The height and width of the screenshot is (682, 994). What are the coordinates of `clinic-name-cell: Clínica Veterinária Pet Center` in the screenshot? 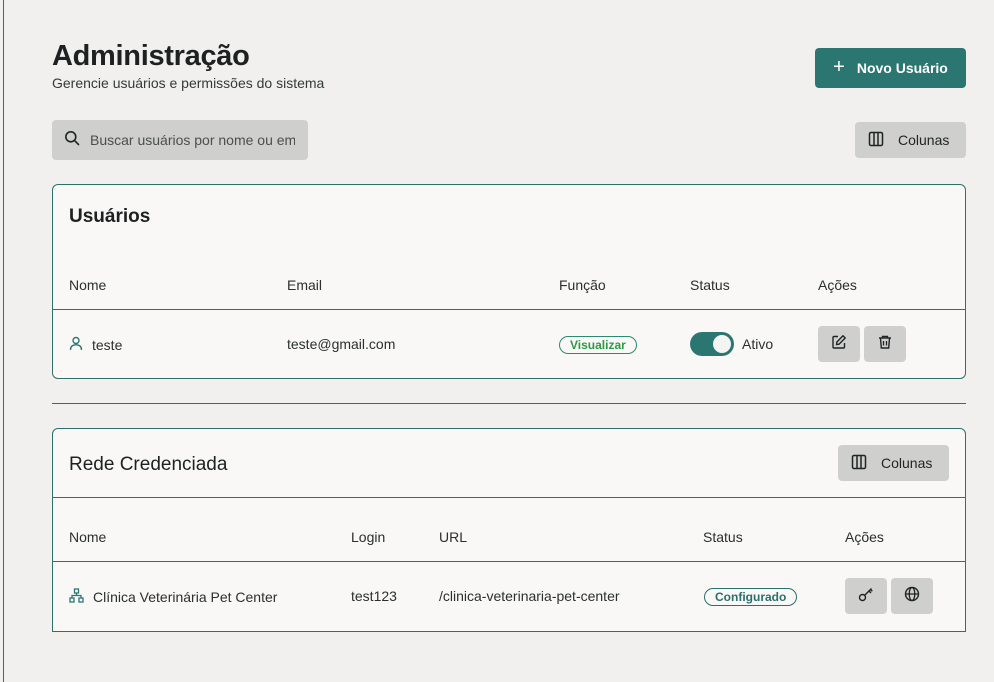 It's located at (173, 597).